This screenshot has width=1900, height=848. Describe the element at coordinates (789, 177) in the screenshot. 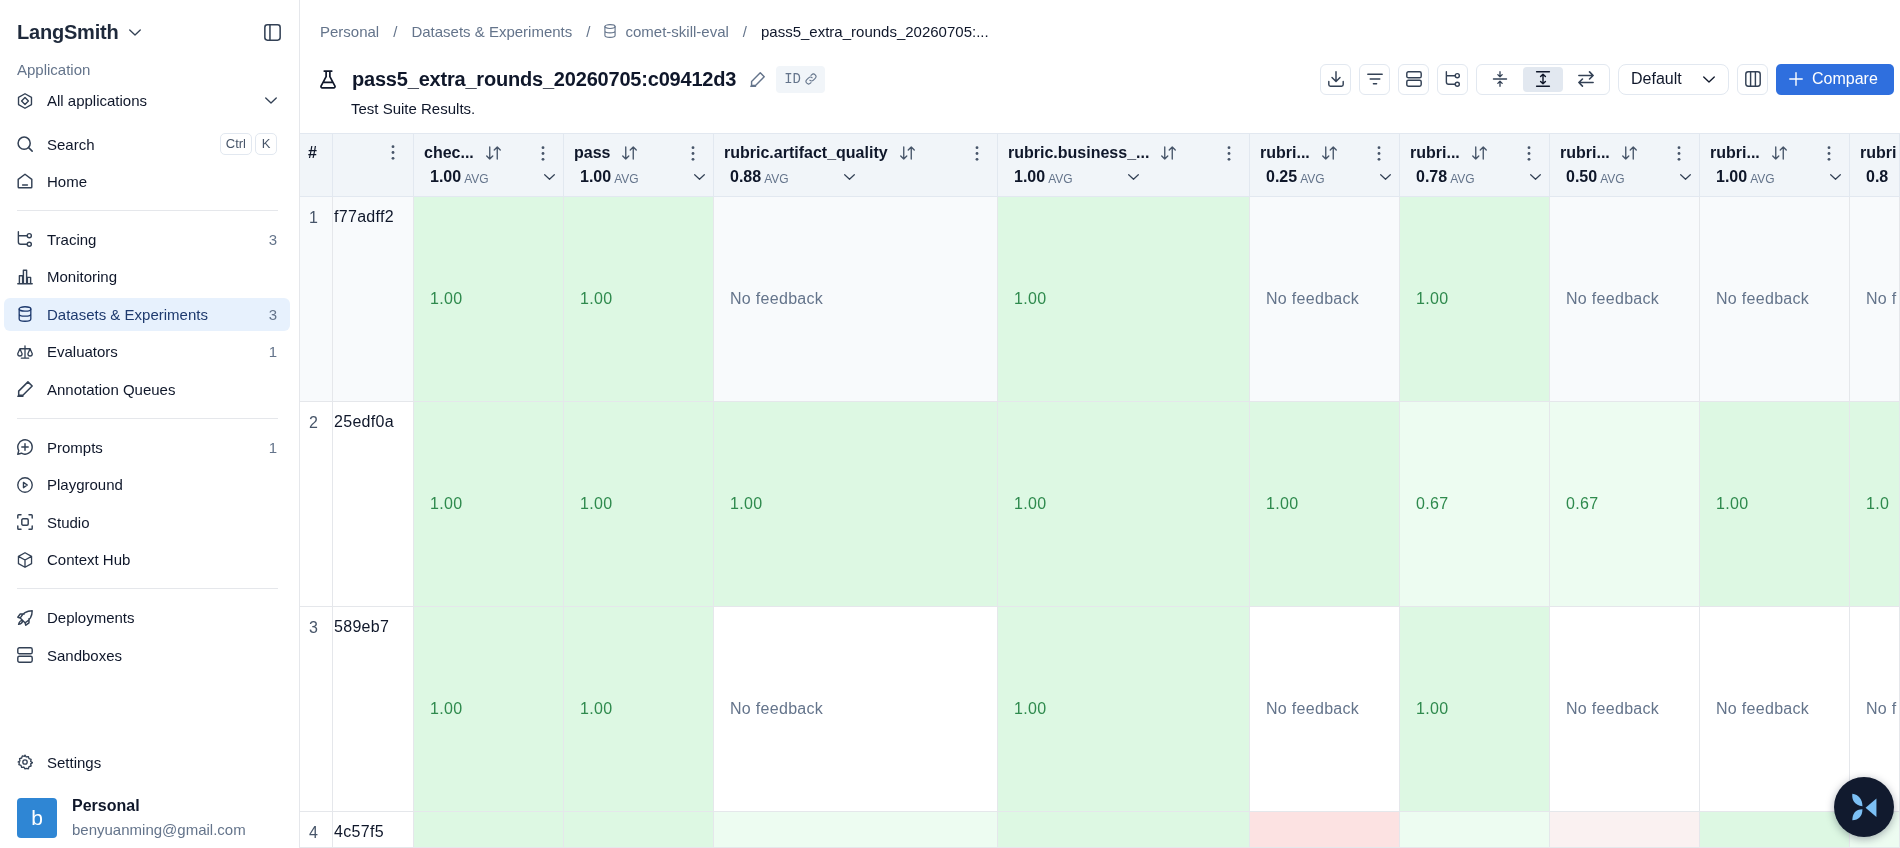

I see `aggregate-dropdown: 0.88 AVG` at that location.